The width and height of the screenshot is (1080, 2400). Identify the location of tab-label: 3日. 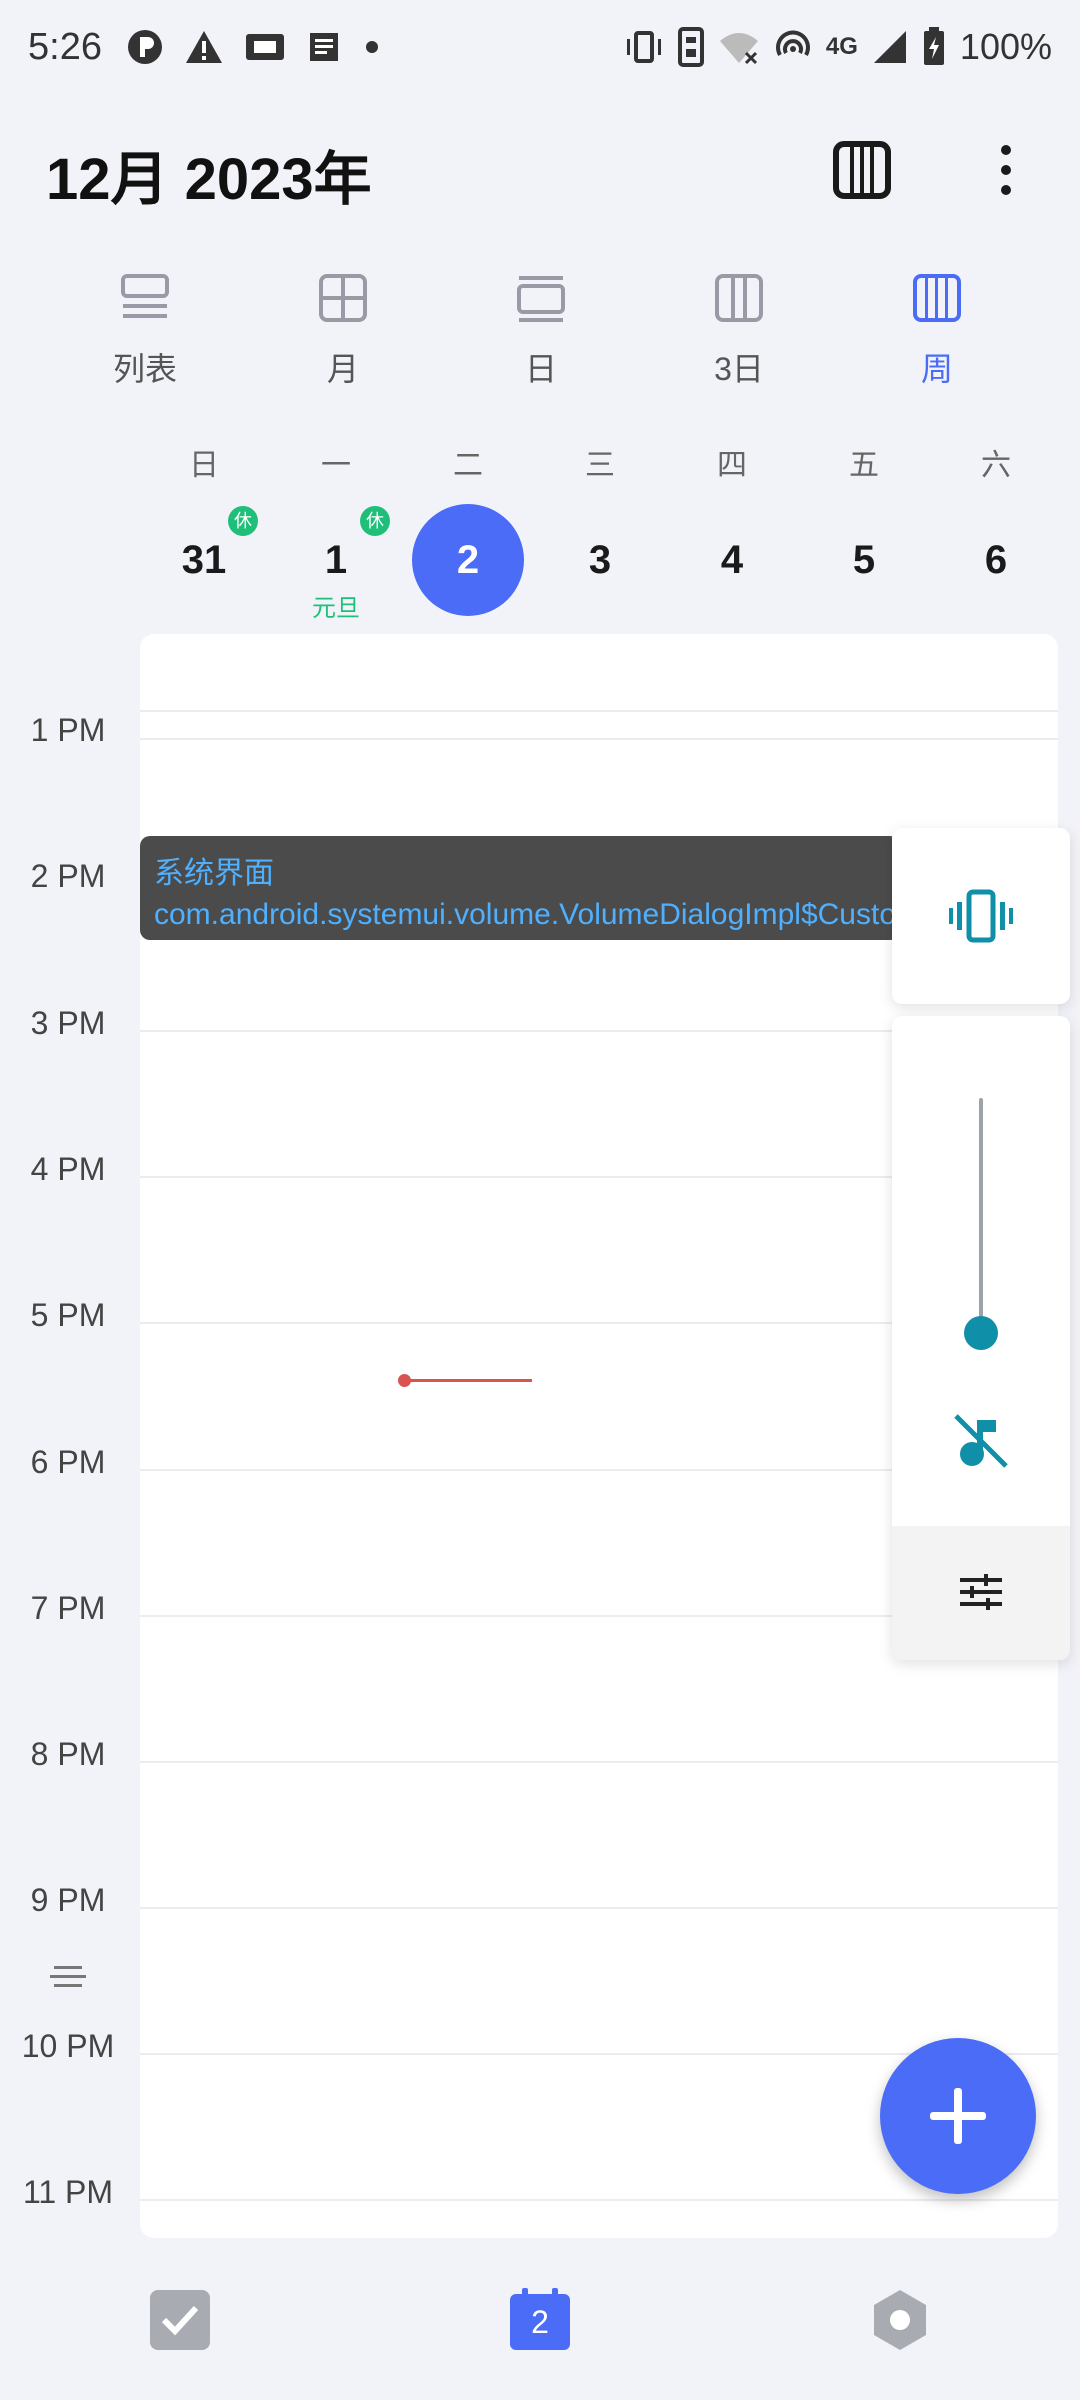
(739, 369).